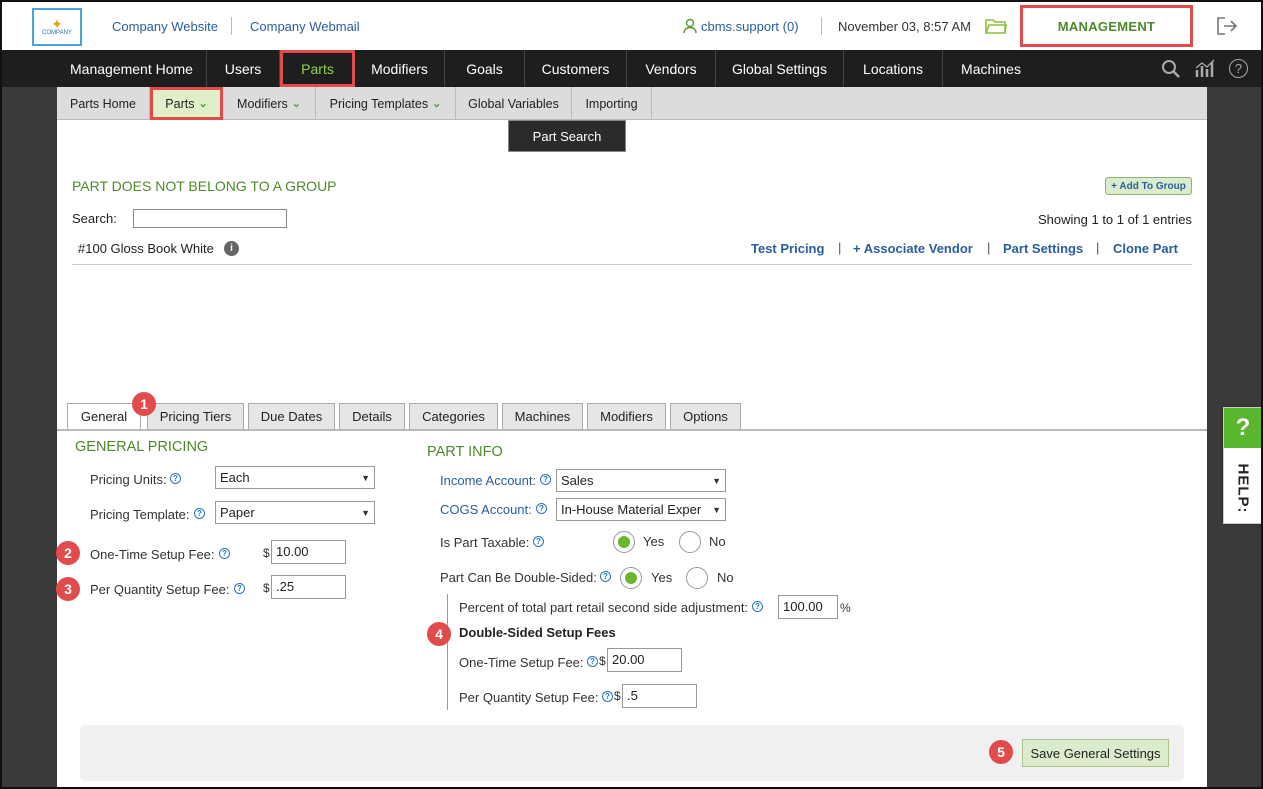 Image resolution: width=1263 pixels, height=789 pixels. What do you see at coordinates (641, 480) in the screenshot?
I see `income-account-select: Sales ▼` at bounding box center [641, 480].